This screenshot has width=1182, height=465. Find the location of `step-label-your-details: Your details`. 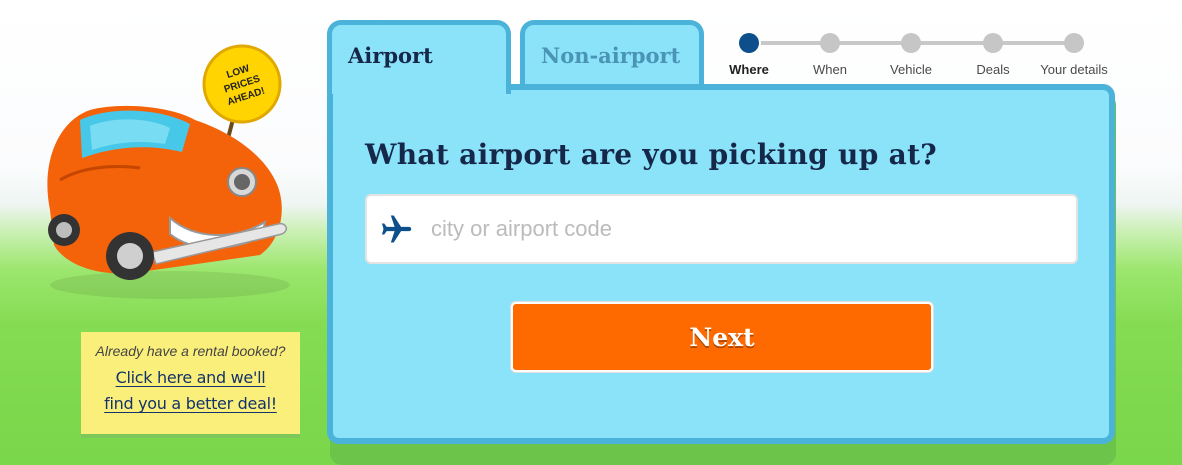

step-label-your-details: Your details is located at coordinates (1074, 69).